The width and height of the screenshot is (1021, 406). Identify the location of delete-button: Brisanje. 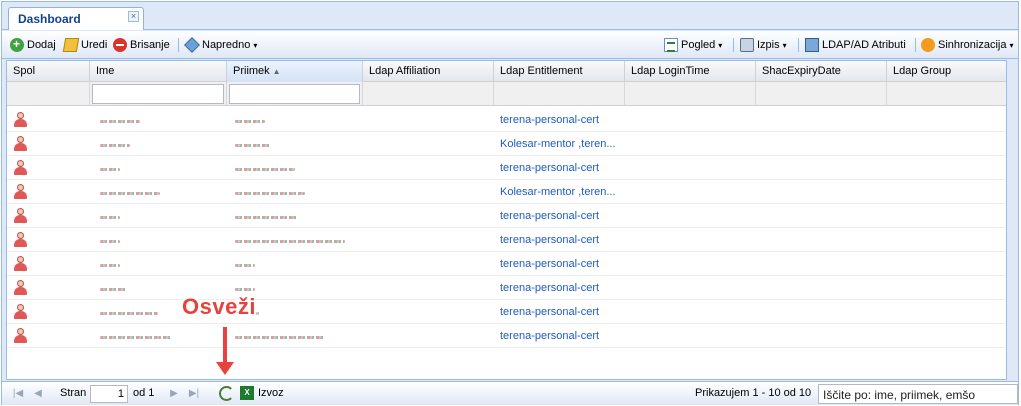
(141, 45).